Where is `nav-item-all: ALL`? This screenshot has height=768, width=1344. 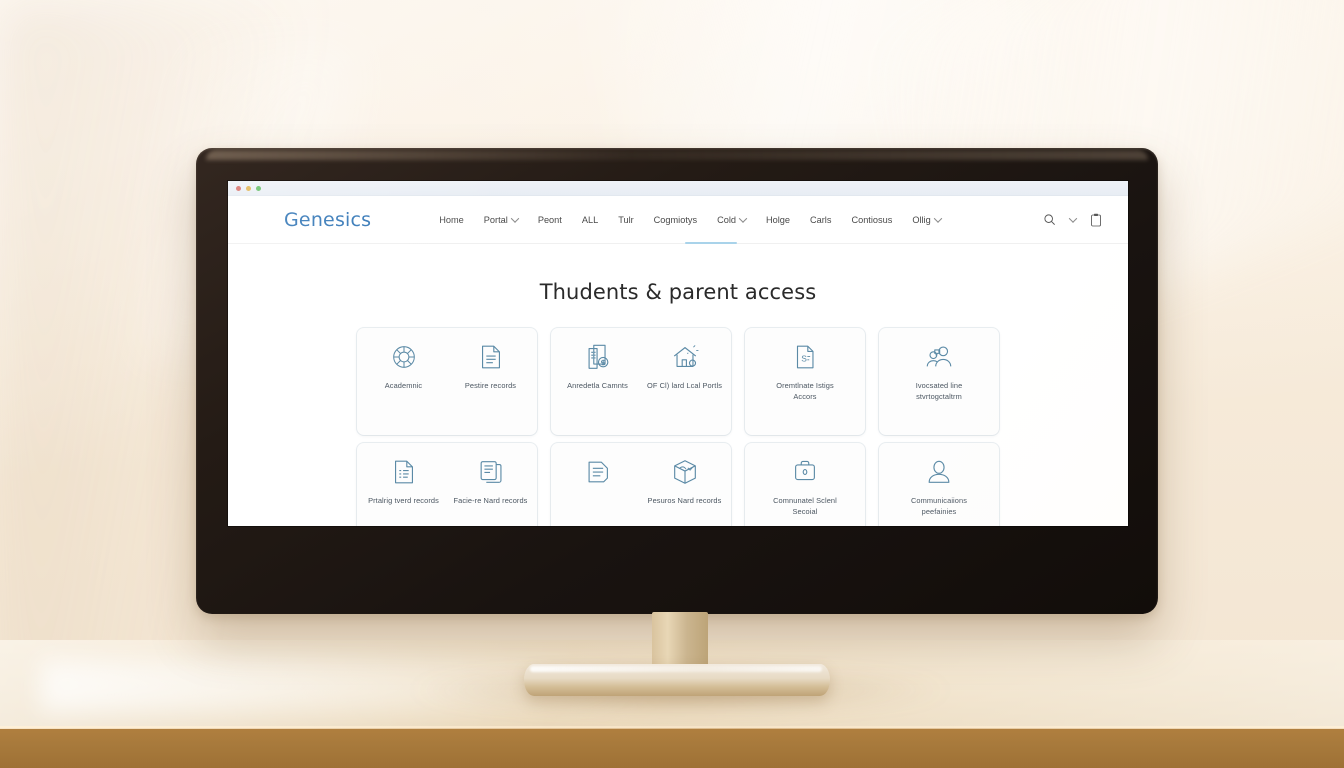 nav-item-all: ALL is located at coordinates (590, 220).